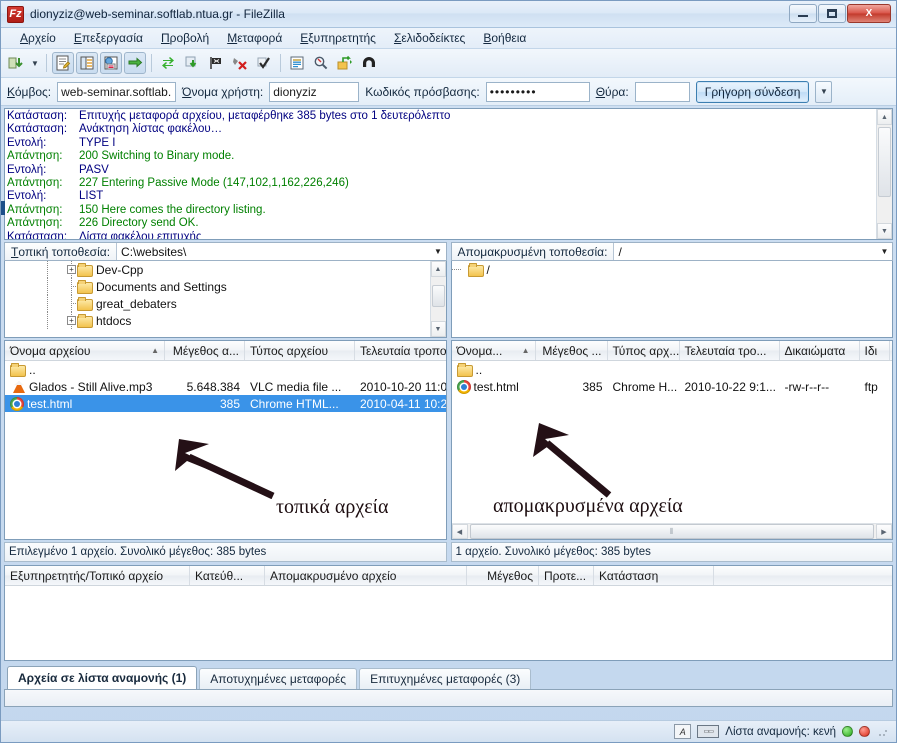  What do you see at coordinates (448, 623) in the screenshot?
I see `queue-body` at bounding box center [448, 623].